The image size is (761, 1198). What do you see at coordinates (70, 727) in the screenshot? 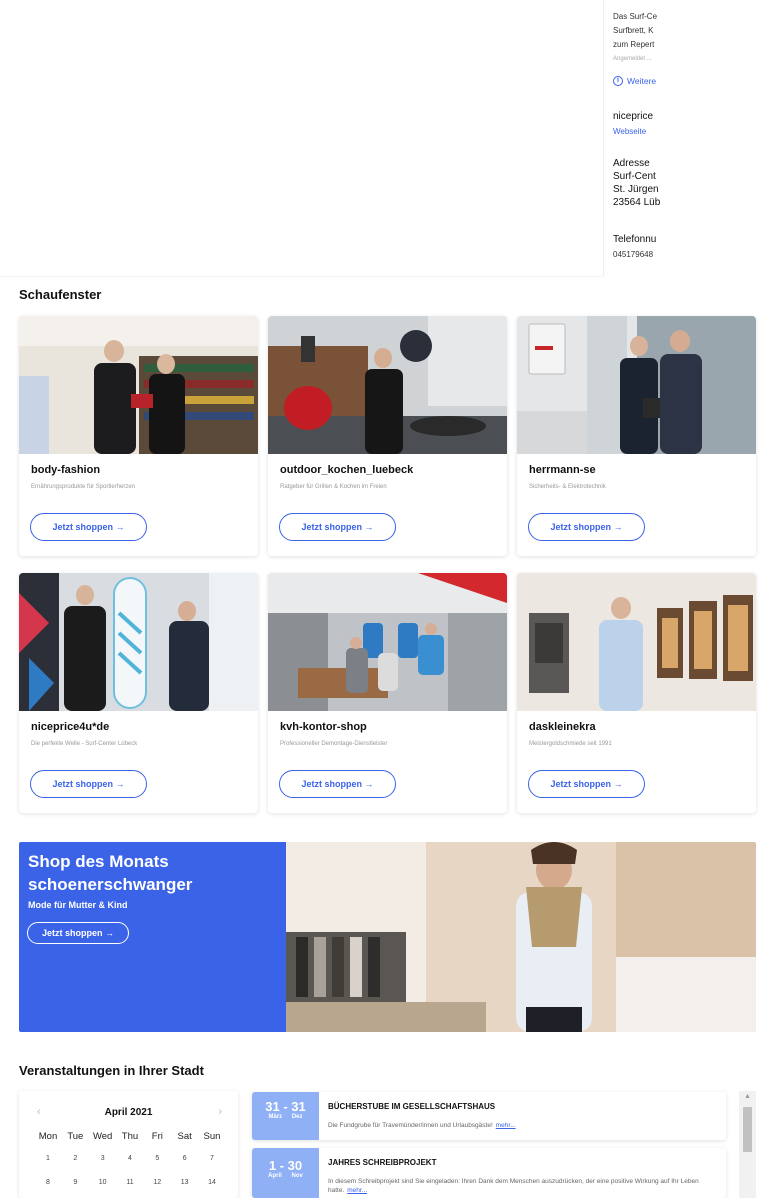
I see `shop-name: niceprice4u*de` at bounding box center [70, 727].